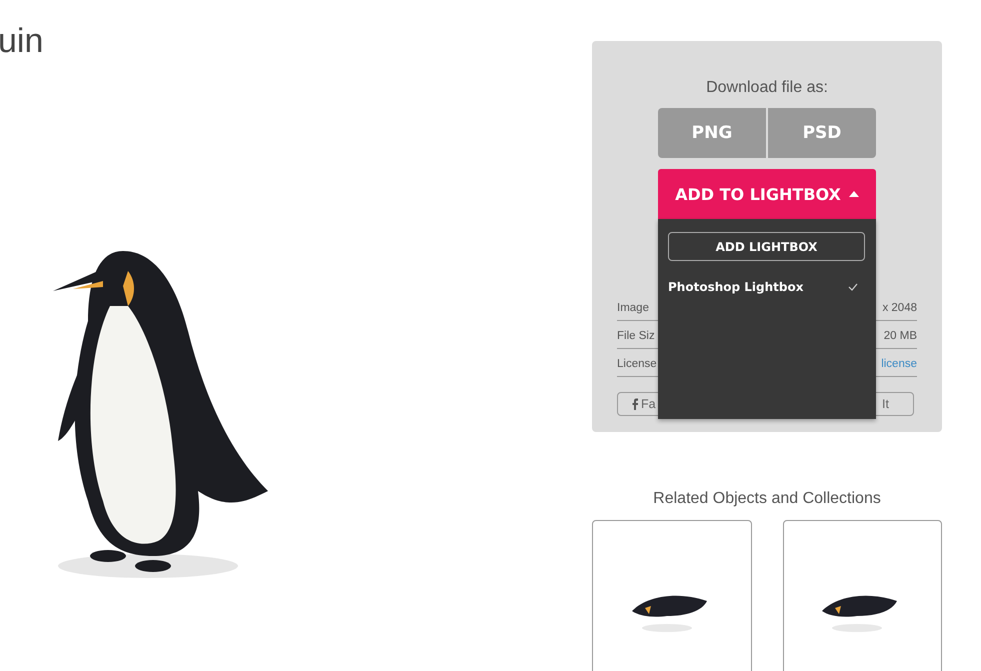  I want to click on facebook-icon, so click(635, 404).